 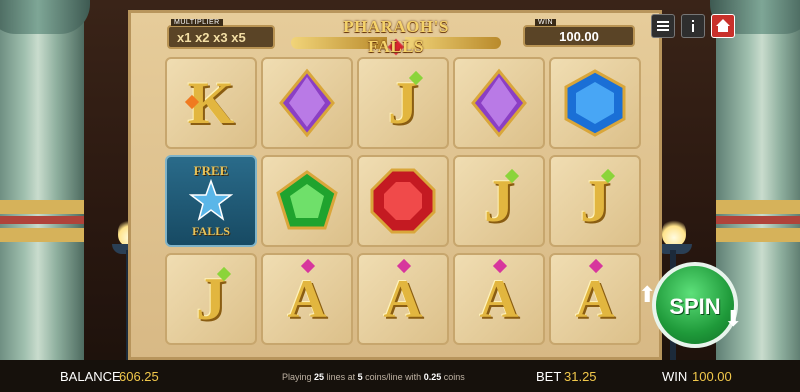 I want to click on balance-label: BALANCE, so click(x=90, y=376).